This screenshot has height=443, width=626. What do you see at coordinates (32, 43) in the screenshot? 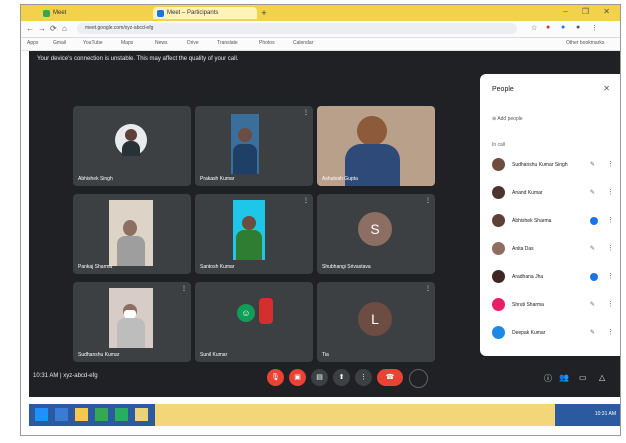
I see `bookmark-item: Apps` at bounding box center [32, 43].